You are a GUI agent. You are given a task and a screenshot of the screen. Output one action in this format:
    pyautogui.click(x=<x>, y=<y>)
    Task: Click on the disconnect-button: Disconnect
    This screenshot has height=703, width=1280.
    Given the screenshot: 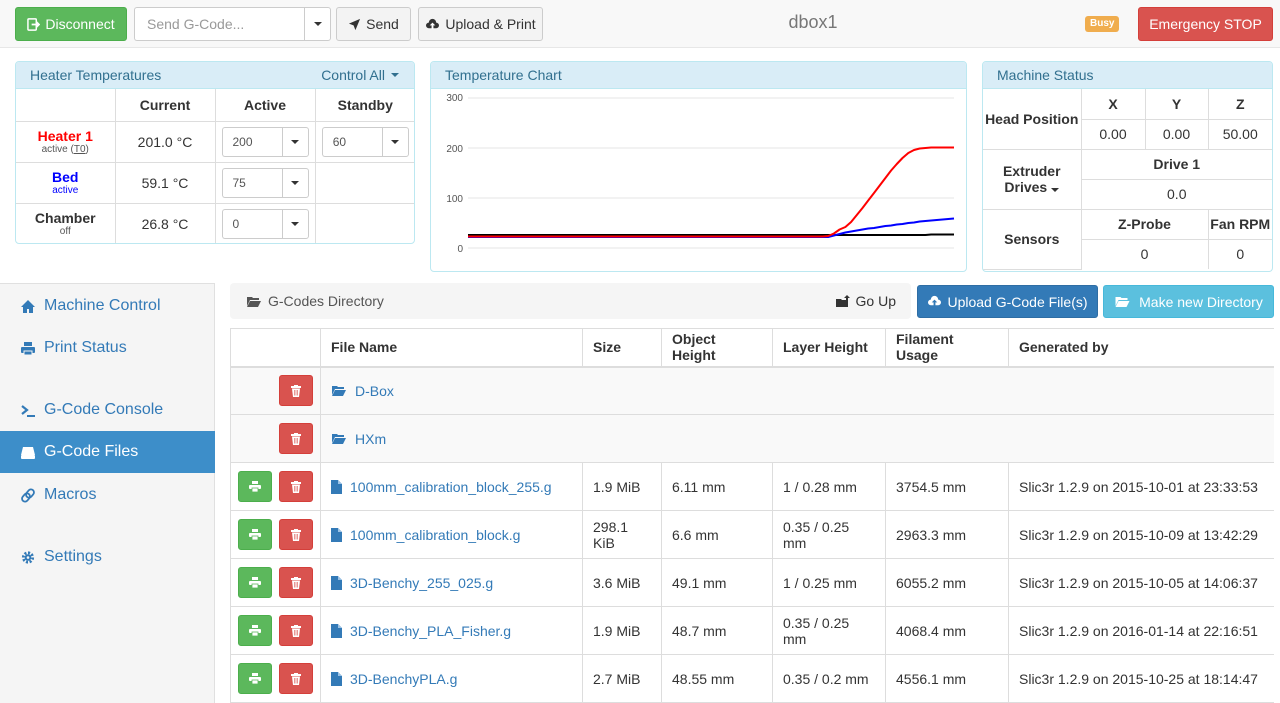 What is the action you would take?
    pyautogui.click(x=71, y=24)
    